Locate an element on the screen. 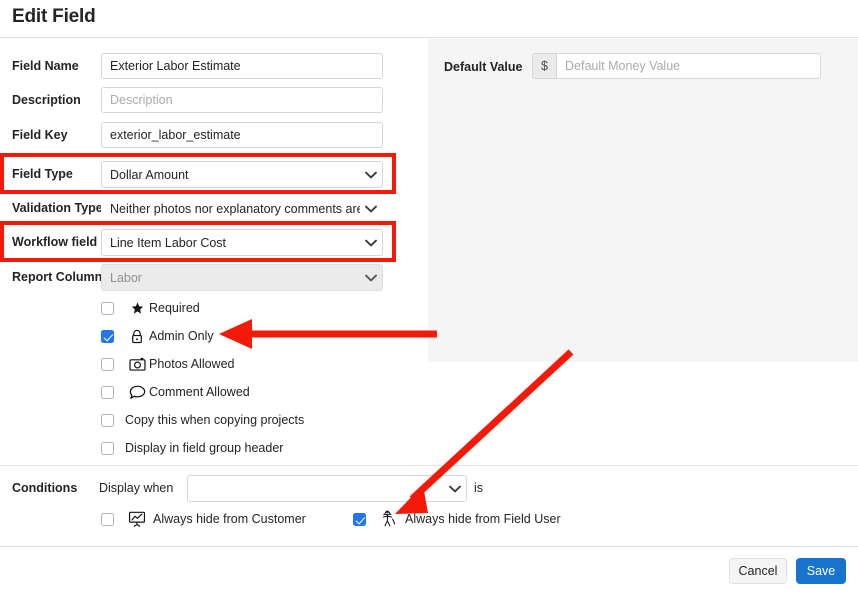  field-key-input is located at coordinates (242, 135).